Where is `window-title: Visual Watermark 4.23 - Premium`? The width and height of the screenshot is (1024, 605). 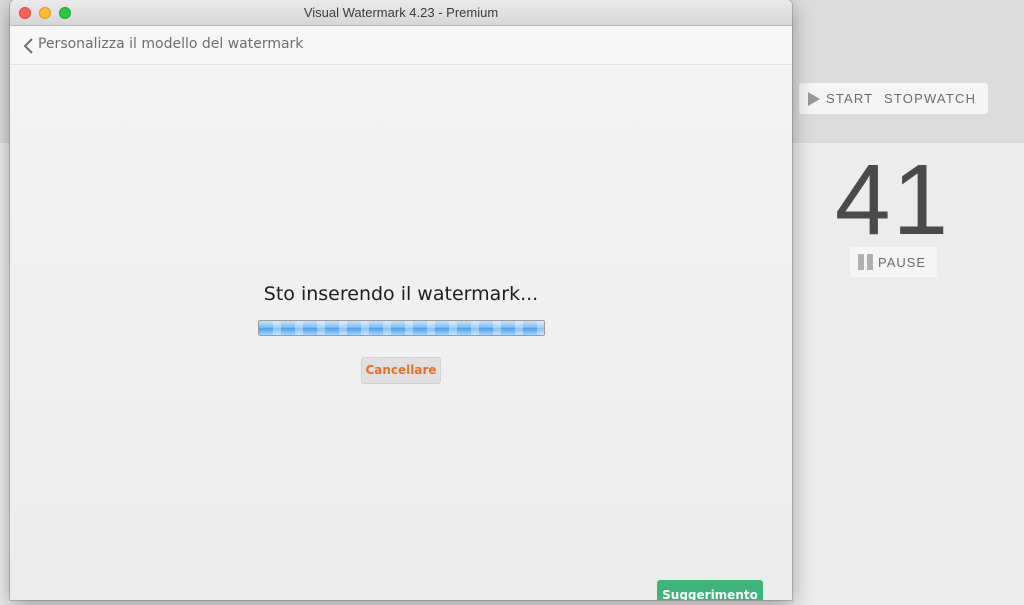
window-title: Visual Watermark 4.23 - Premium is located at coordinates (401, 12).